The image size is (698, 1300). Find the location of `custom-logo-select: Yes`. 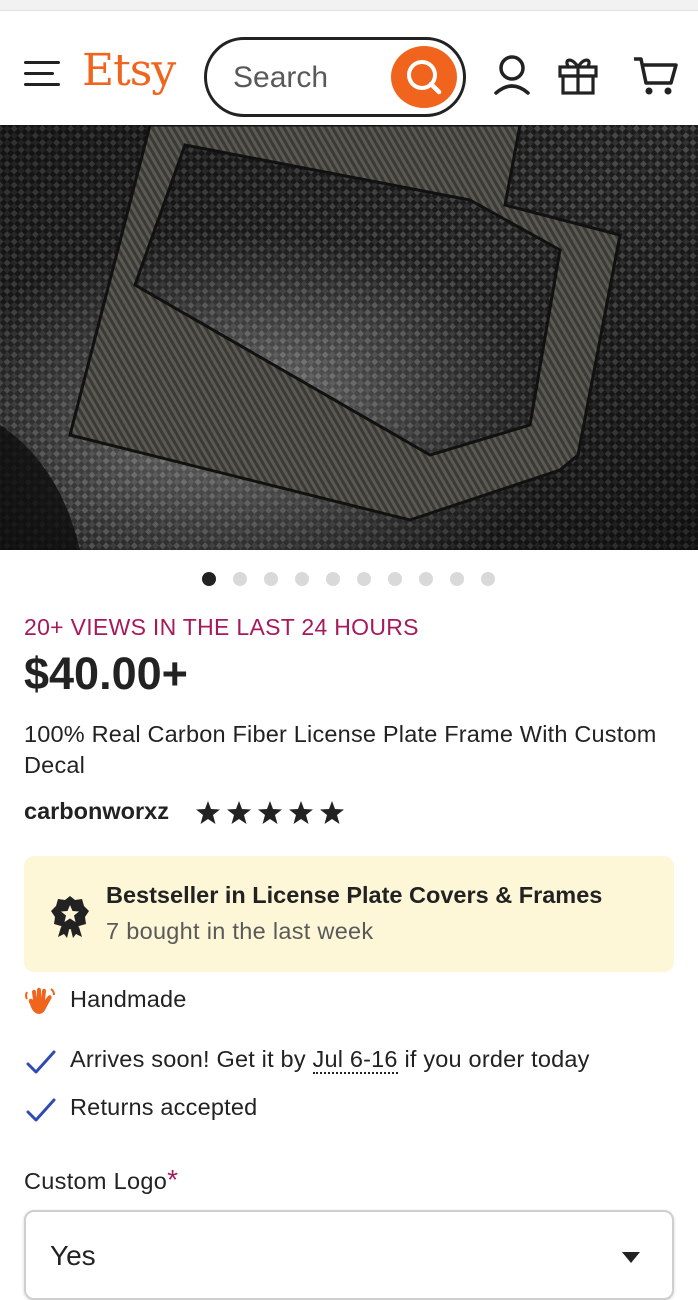

custom-logo-select: Yes is located at coordinates (349, 1255).